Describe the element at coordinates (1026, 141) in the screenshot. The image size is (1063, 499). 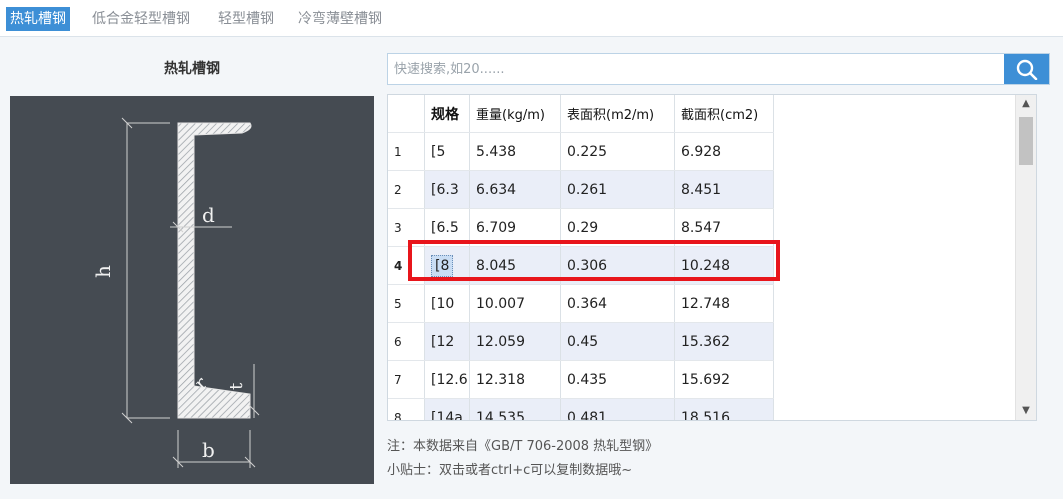
I see `scrollbar-thumb` at that location.